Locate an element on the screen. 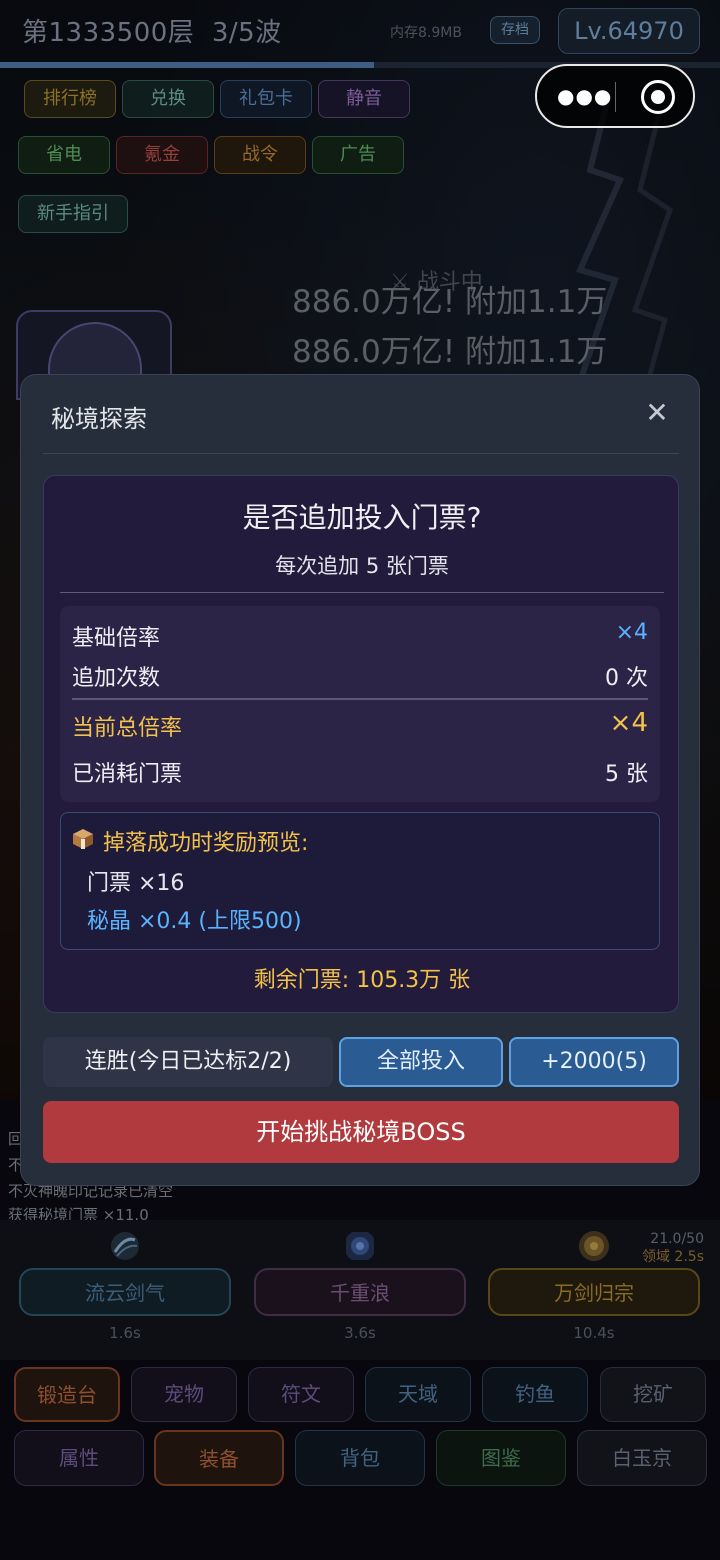  domain-timer: 领域 2.5s is located at coordinates (672, 1257).